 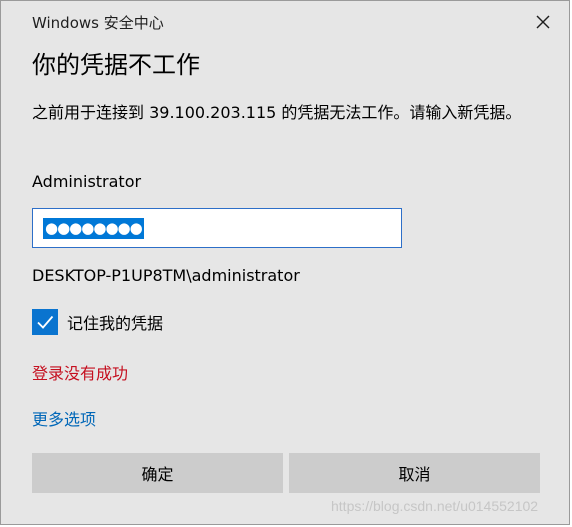 I want to click on close-button, so click(x=543, y=22).